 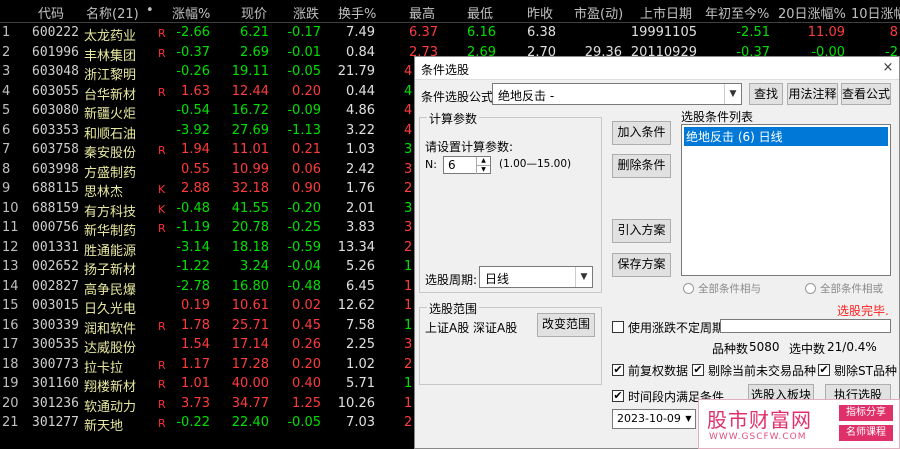 What do you see at coordinates (110, 75) in the screenshot?
I see `cell-name: 浙江黎明` at bounding box center [110, 75].